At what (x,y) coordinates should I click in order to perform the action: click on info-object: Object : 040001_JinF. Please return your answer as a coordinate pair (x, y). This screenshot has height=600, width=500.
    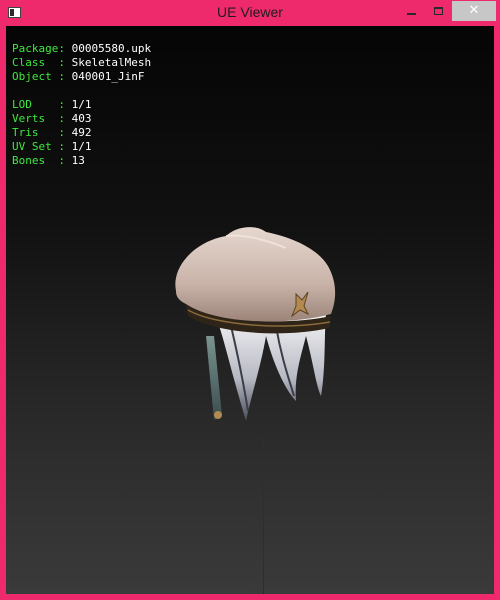
    Looking at the image, I should click on (81, 77).